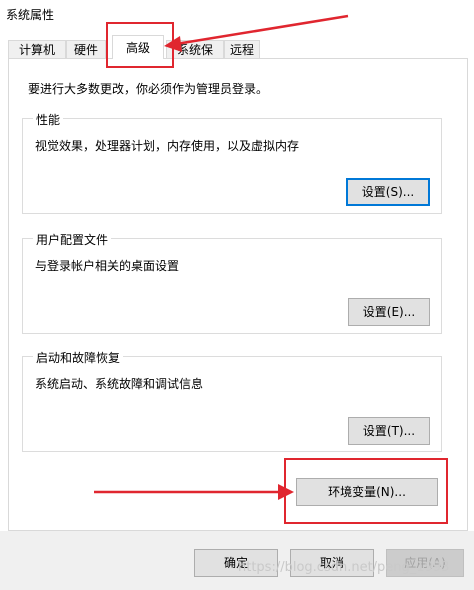  Describe the element at coordinates (138, 47) in the screenshot. I see `tab-advanced: 高级` at that location.